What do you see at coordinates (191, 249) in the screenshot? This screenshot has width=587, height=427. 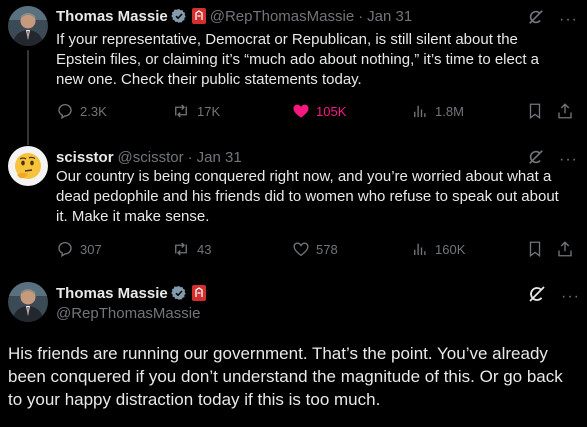 I see `repost-button: 43` at bounding box center [191, 249].